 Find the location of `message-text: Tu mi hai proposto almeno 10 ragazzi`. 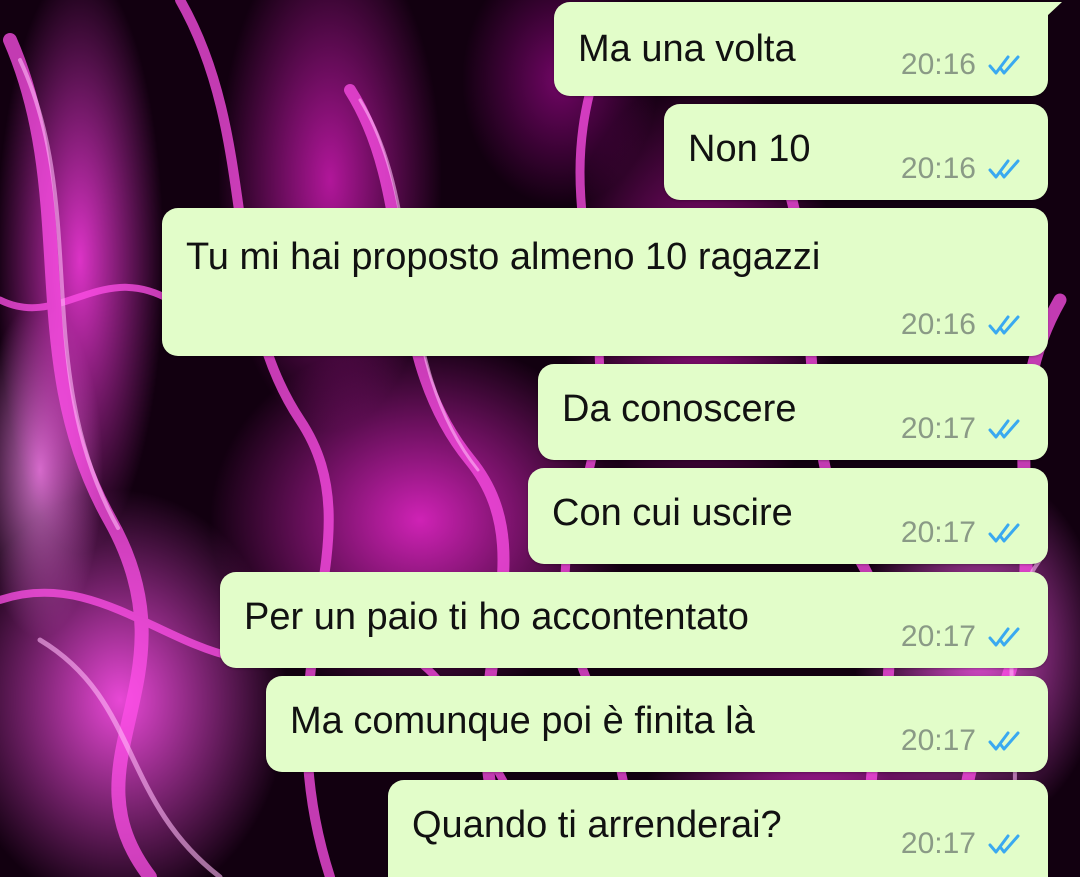

message-text: Tu mi hai proposto almeno 10 ragazzi is located at coordinates (503, 257).